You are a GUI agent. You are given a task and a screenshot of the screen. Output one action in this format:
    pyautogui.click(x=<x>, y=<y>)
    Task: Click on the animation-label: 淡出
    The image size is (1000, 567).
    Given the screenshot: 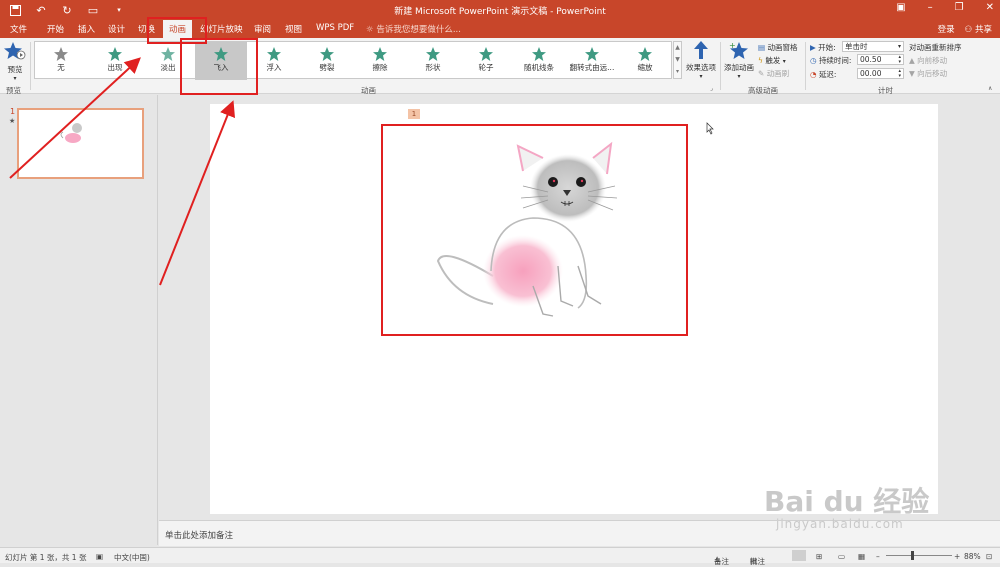 What is the action you would take?
    pyautogui.click(x=168, y=67)
    